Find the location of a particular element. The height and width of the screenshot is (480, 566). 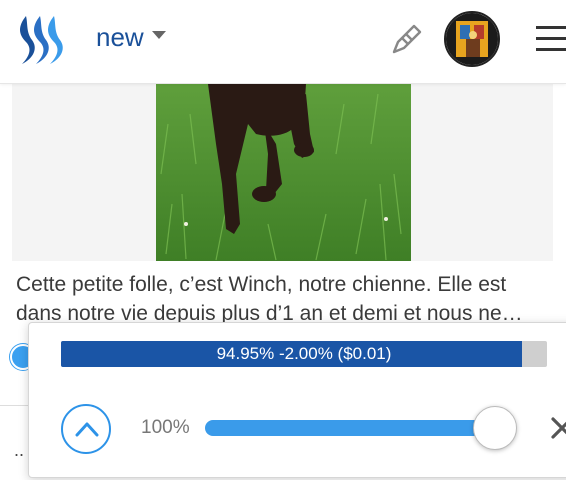

voting-power-label: 94.95% -2.00% ($0.01) is located at coordinates (304, 353).